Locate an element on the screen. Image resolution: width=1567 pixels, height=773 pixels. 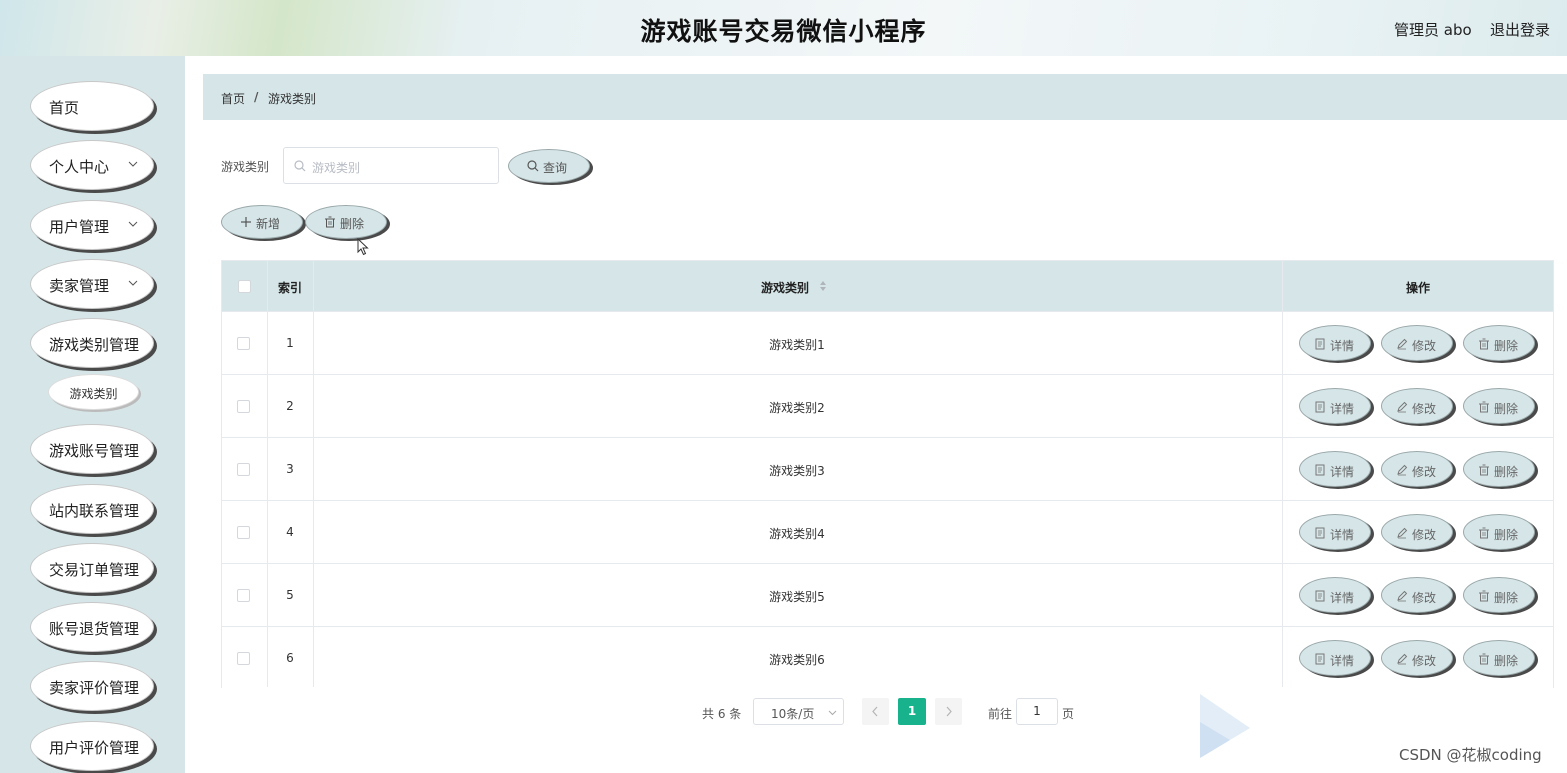
row-index: 3 is located at coordinates (290, 469).